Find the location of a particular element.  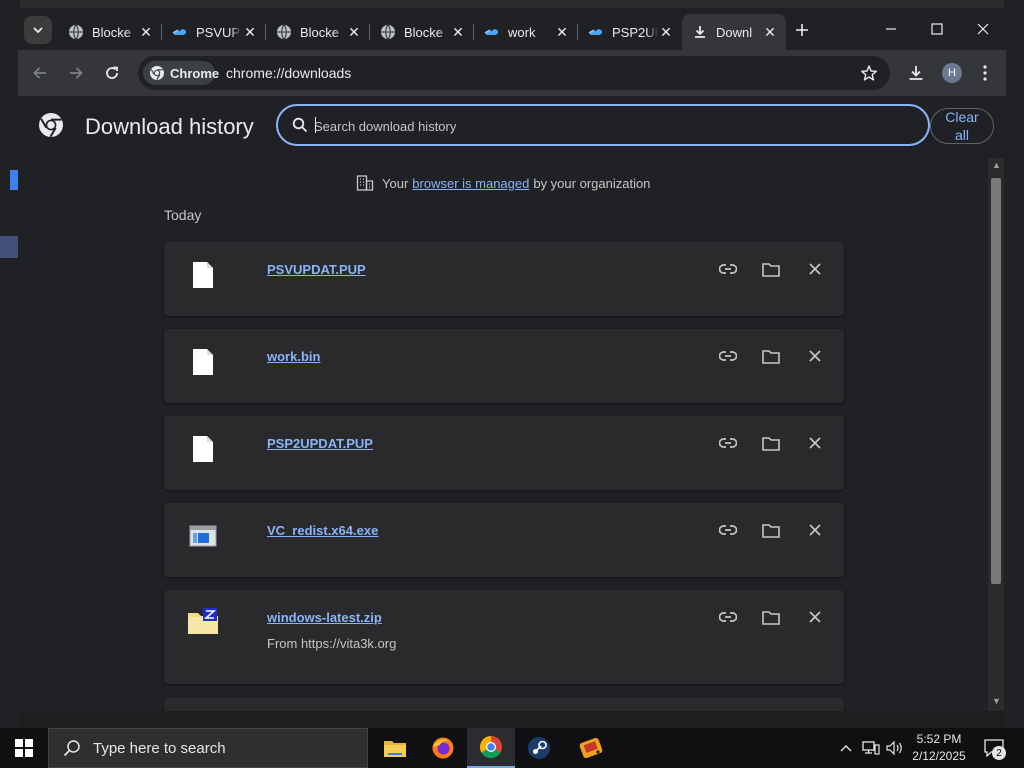

maximize-icon is located at coordinates (937, 29).